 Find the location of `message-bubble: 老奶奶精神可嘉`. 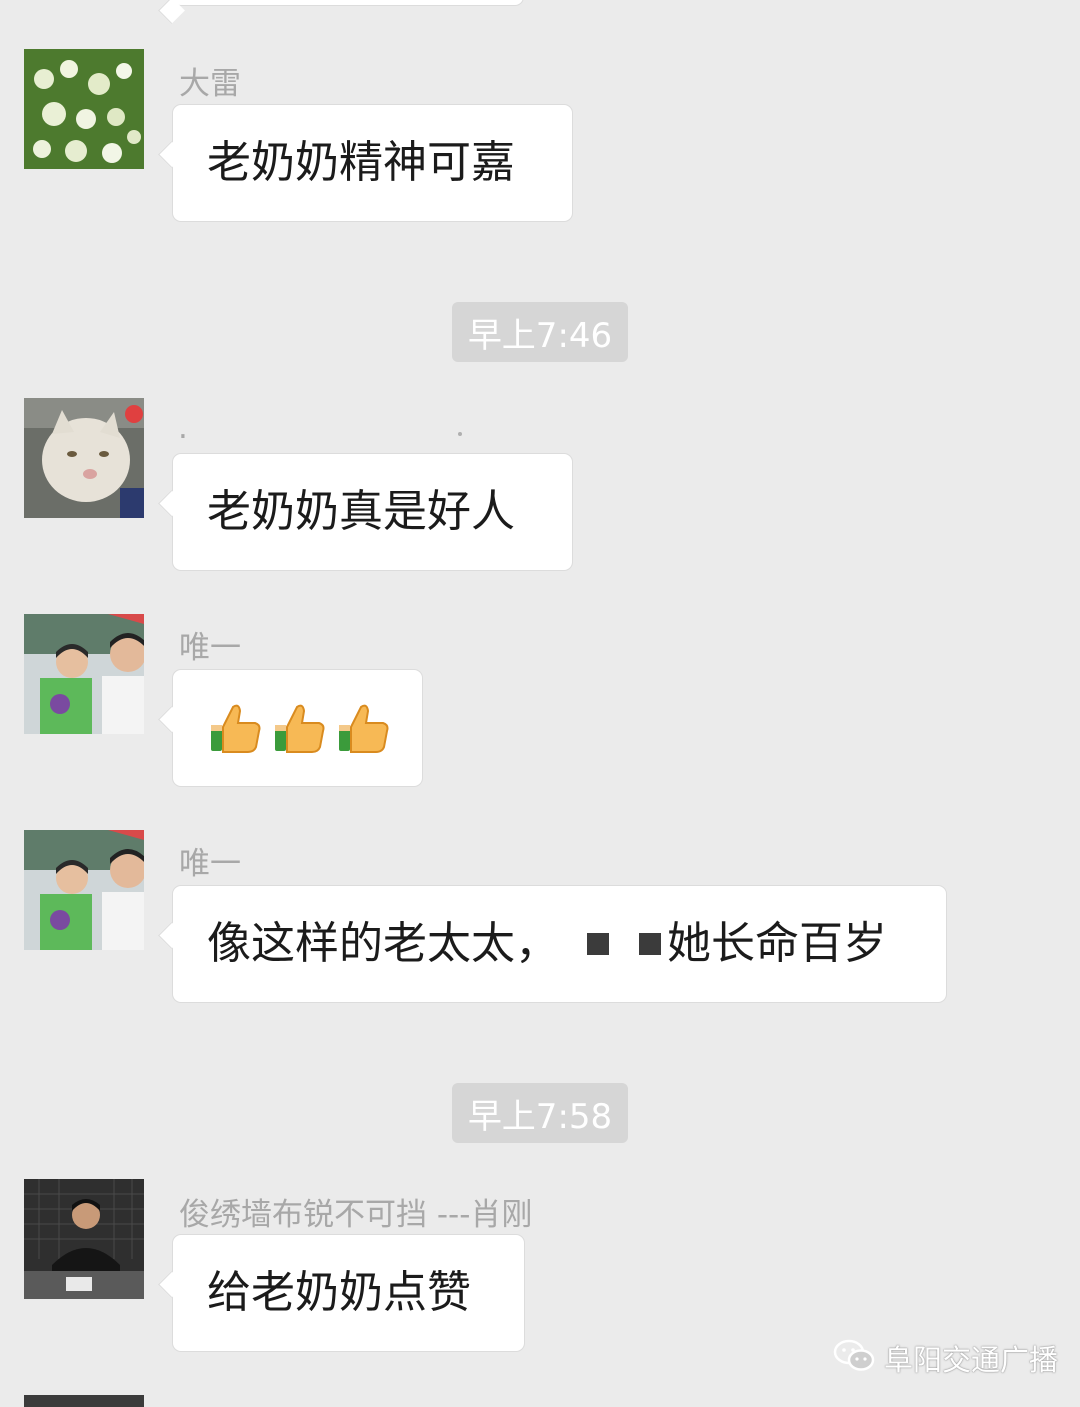

message-bubble: 老奶奶精神可嘉 is located at coordinates (372, 163).